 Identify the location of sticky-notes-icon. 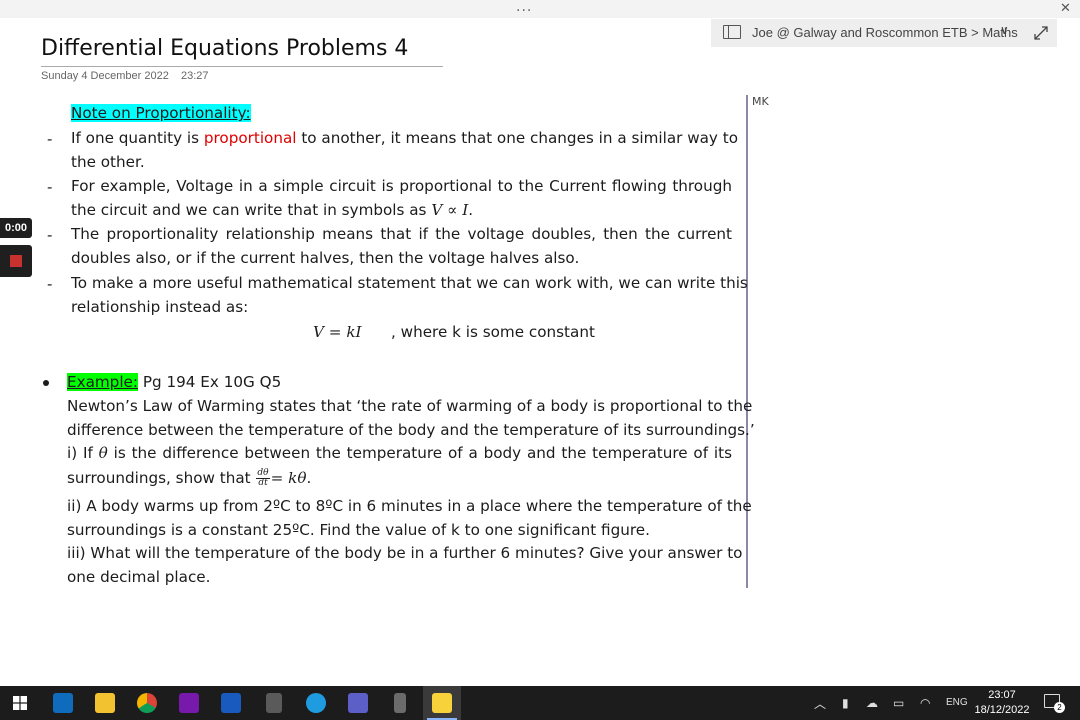
(442, 703).